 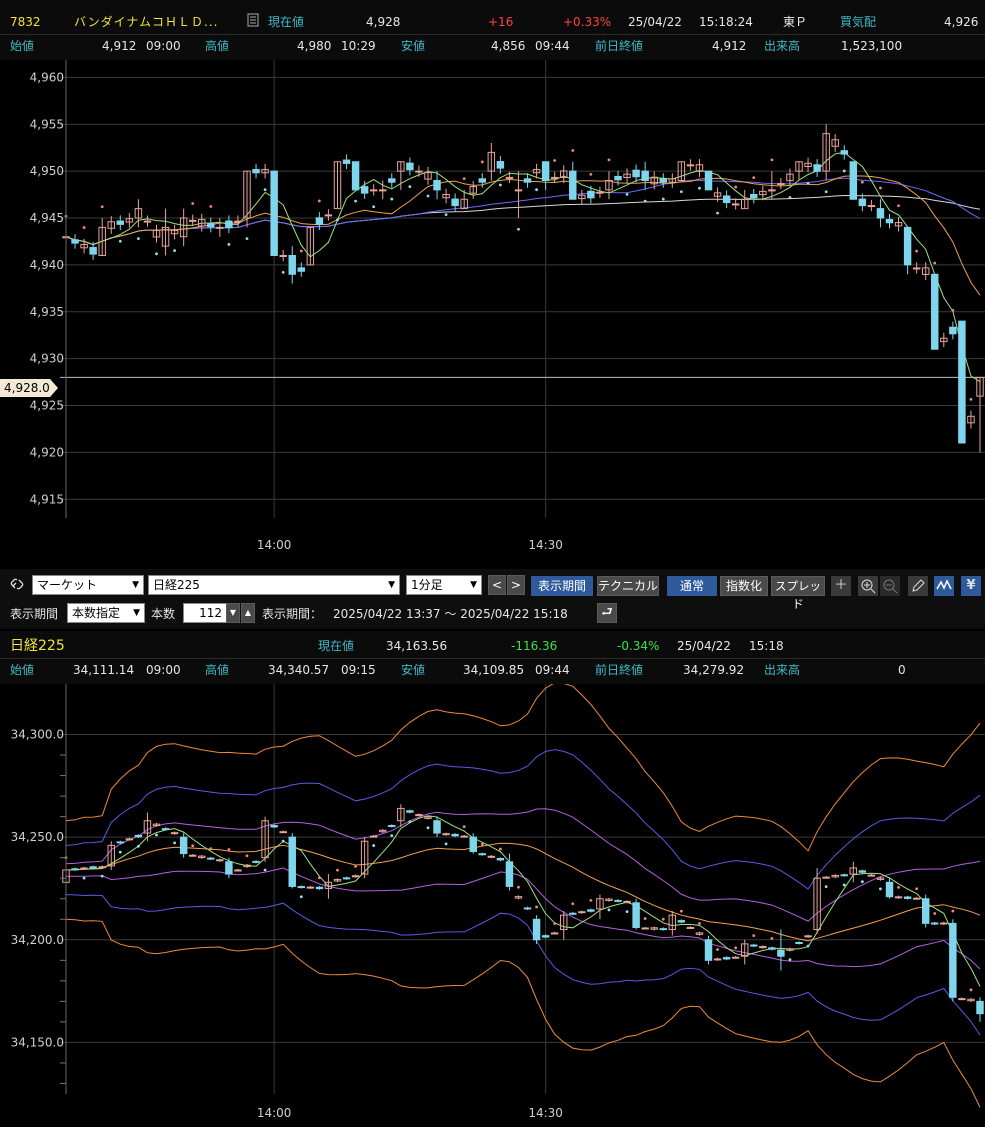 I want to click on market-select: マーケット ▼, so click(x=88, y=585).